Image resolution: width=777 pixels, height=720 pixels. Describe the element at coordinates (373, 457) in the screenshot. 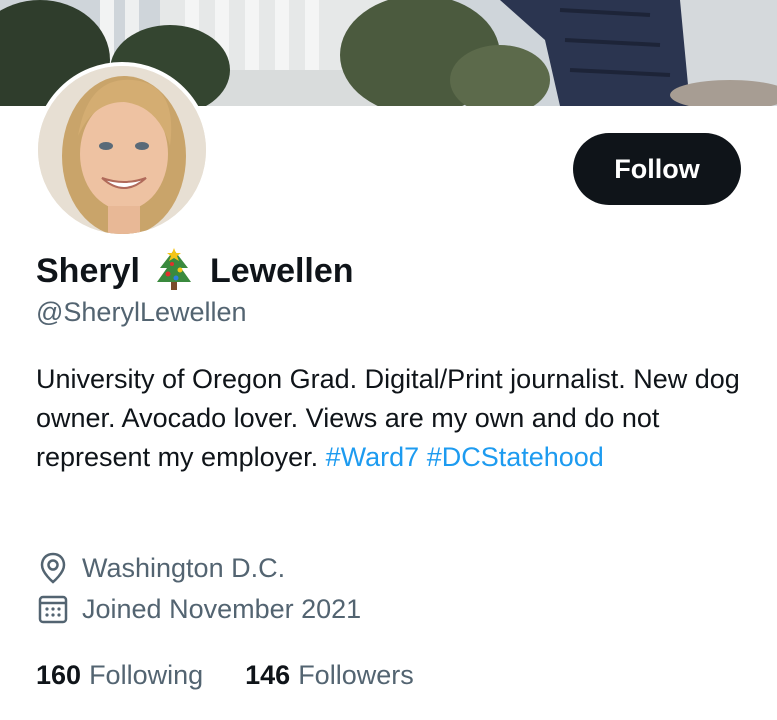

I see `hashtag-ward7: #Ward7` at that location.